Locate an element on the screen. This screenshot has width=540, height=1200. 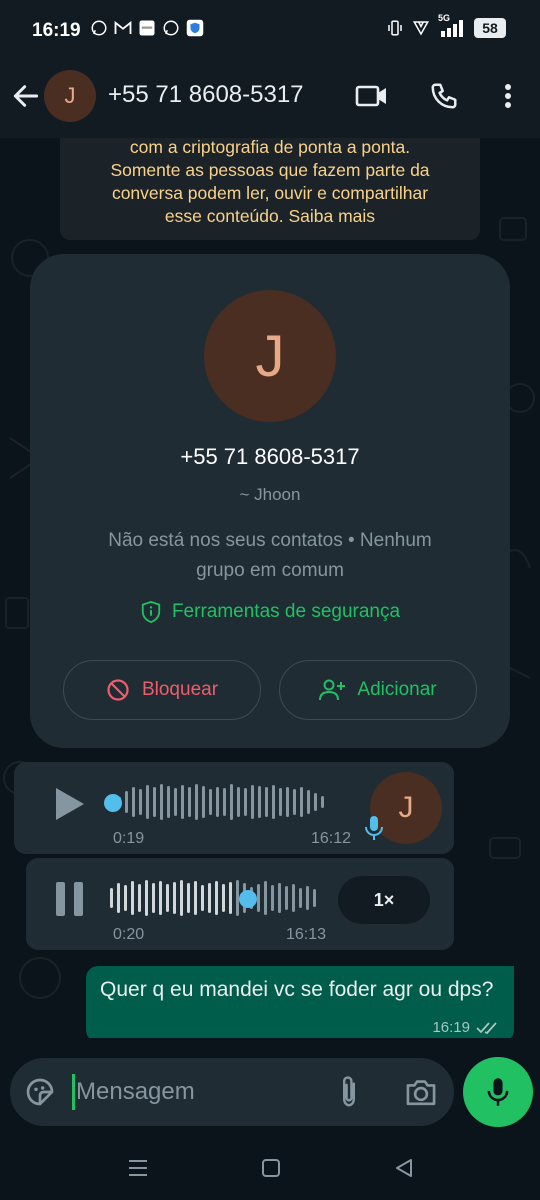
contact-title: +55 71 8608-5317 is located at coordinates (206, 95).